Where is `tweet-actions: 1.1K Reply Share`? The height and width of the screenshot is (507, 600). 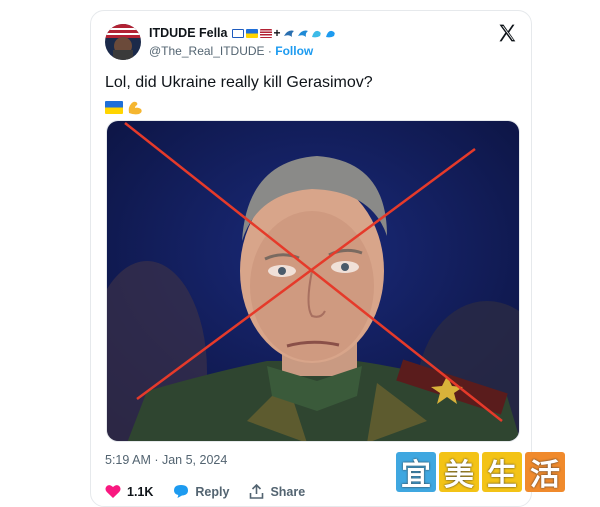
tweet-actions: 1.1K Reply Share is located at coordinates (205, 491).